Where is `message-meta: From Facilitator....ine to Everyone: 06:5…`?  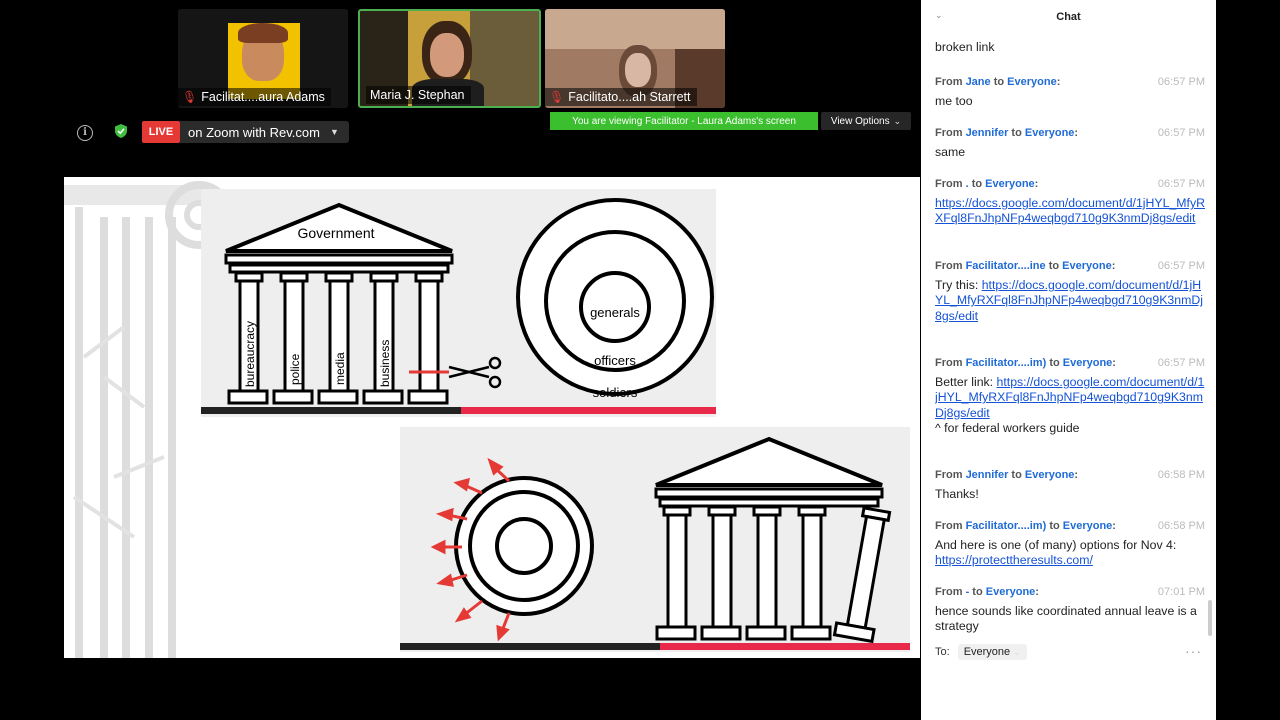 message-meta: From Facilitator....ine to Everyone: 06:5… is located at coordinates (1070, 266).